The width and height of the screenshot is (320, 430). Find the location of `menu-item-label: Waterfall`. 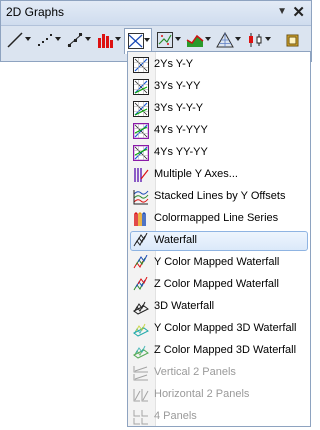

menu-item-label: Waterfall is located at coordinates (175, 240).